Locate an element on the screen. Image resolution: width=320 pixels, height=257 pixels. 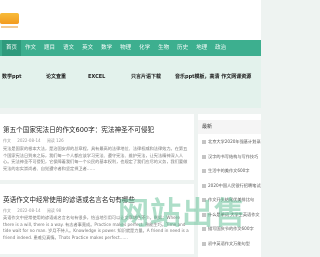
list-item: 描写国庆节的作文600字 is located at coordinates (229, 229).